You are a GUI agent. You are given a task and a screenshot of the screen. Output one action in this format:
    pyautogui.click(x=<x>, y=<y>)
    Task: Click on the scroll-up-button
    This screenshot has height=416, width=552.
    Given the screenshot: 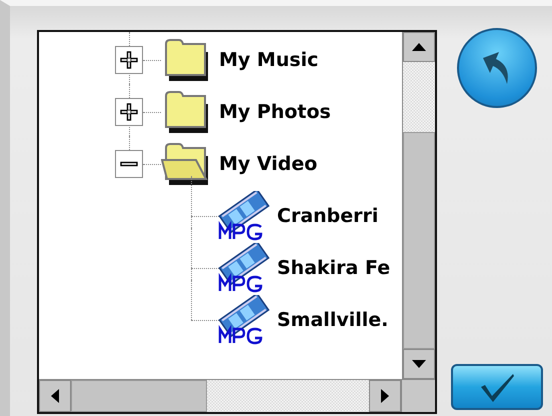 What is the action you would take?
    pyautogui.click(x=419, y=47)
    